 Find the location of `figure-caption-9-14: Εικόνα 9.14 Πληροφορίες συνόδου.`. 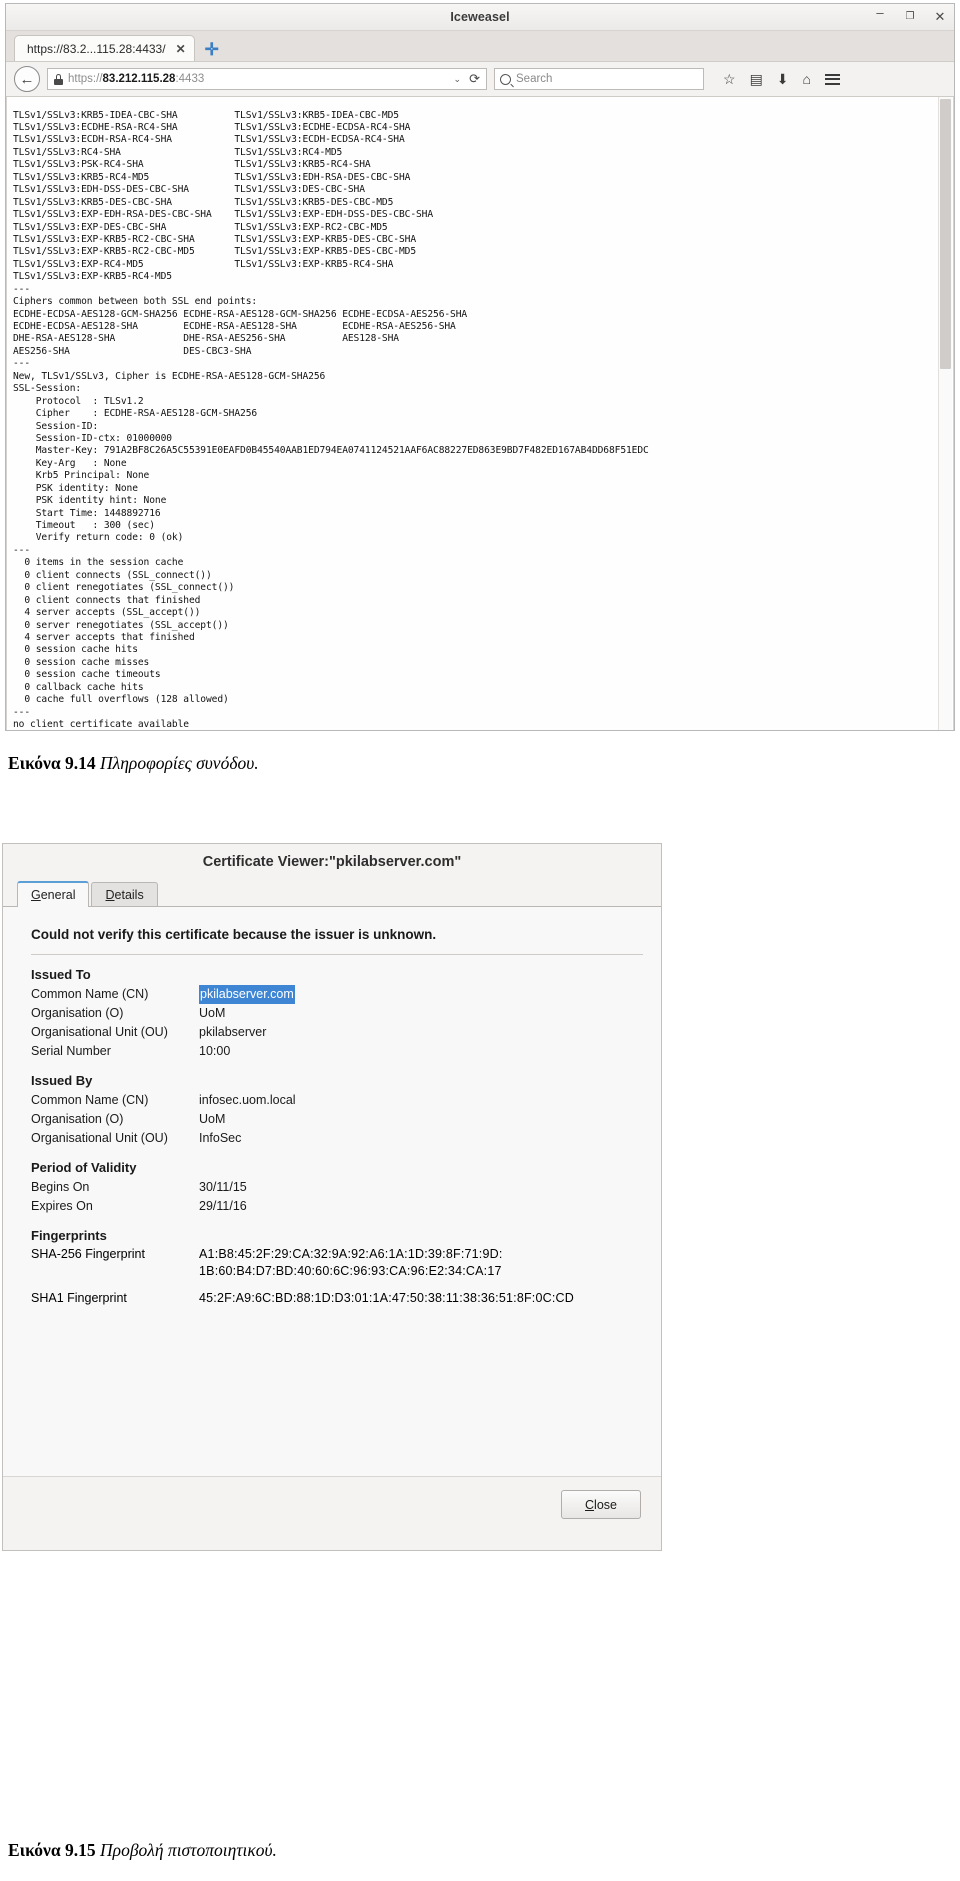

figure-caption-9-14: Εικόνα 9.14 Πληροφορίες συνόδου. is located at coordinates (133, 763).